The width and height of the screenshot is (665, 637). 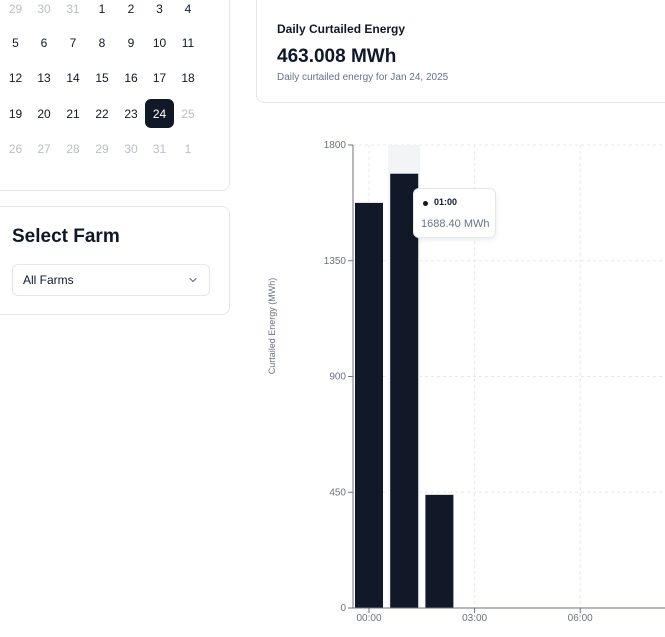 I want to click on y-tick-label: 1800, so click(x=335, y=145).